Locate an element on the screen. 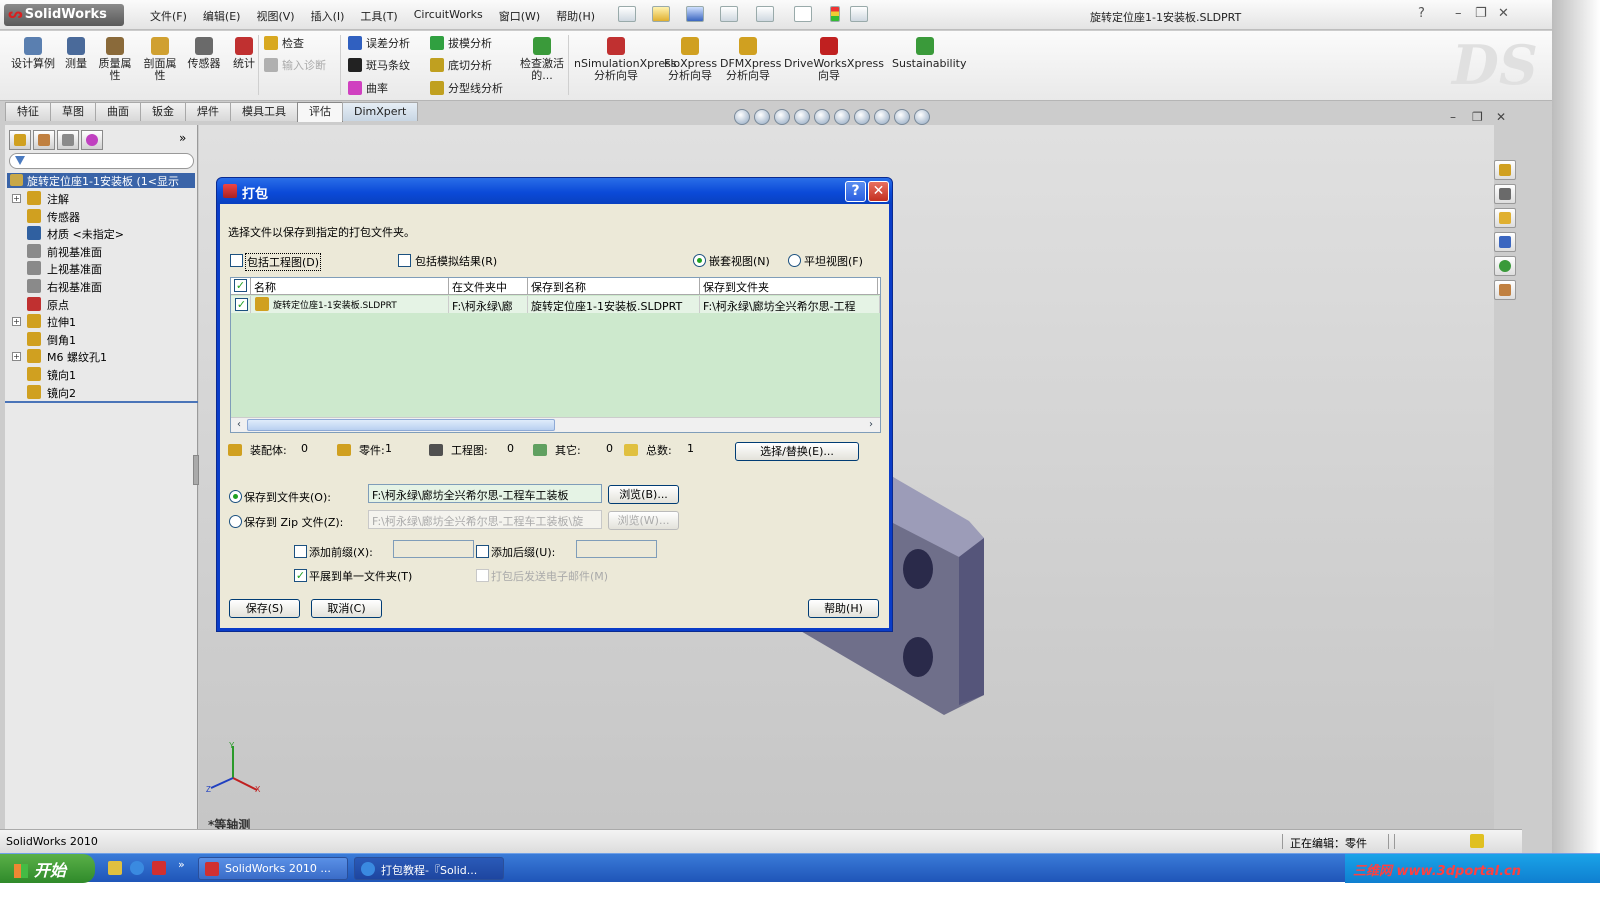 Image resolution: width=1600 pixels, height=900 pixels. tree-item: 传感器 is located at coordinates (100, 216).